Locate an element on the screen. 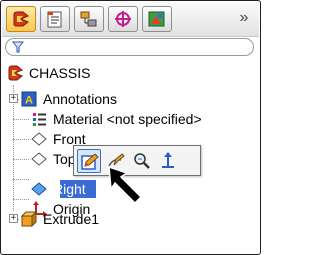  tab-dimxpert is located at coordinates (123, 19).